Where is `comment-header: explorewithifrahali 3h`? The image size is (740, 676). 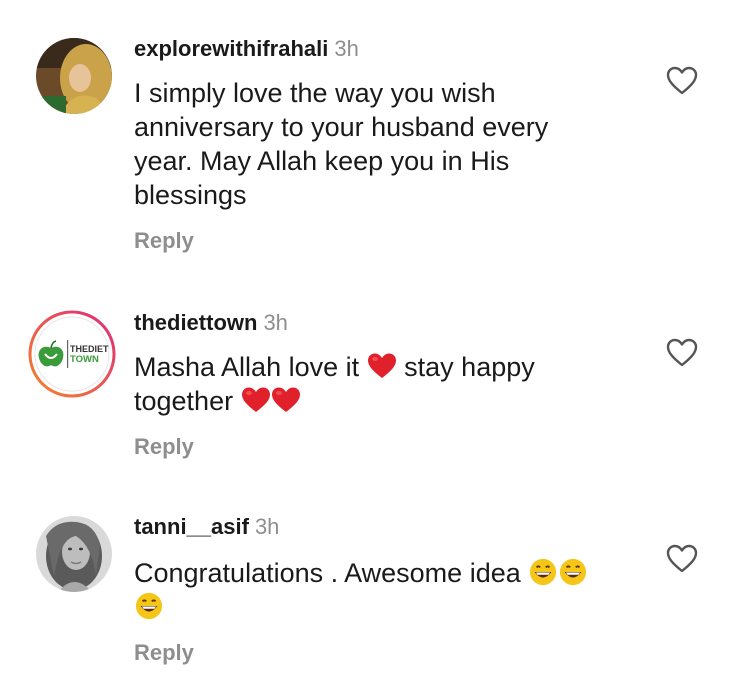
comment-header: explorewithifrahali 3h is located at coordinates (246, 49).